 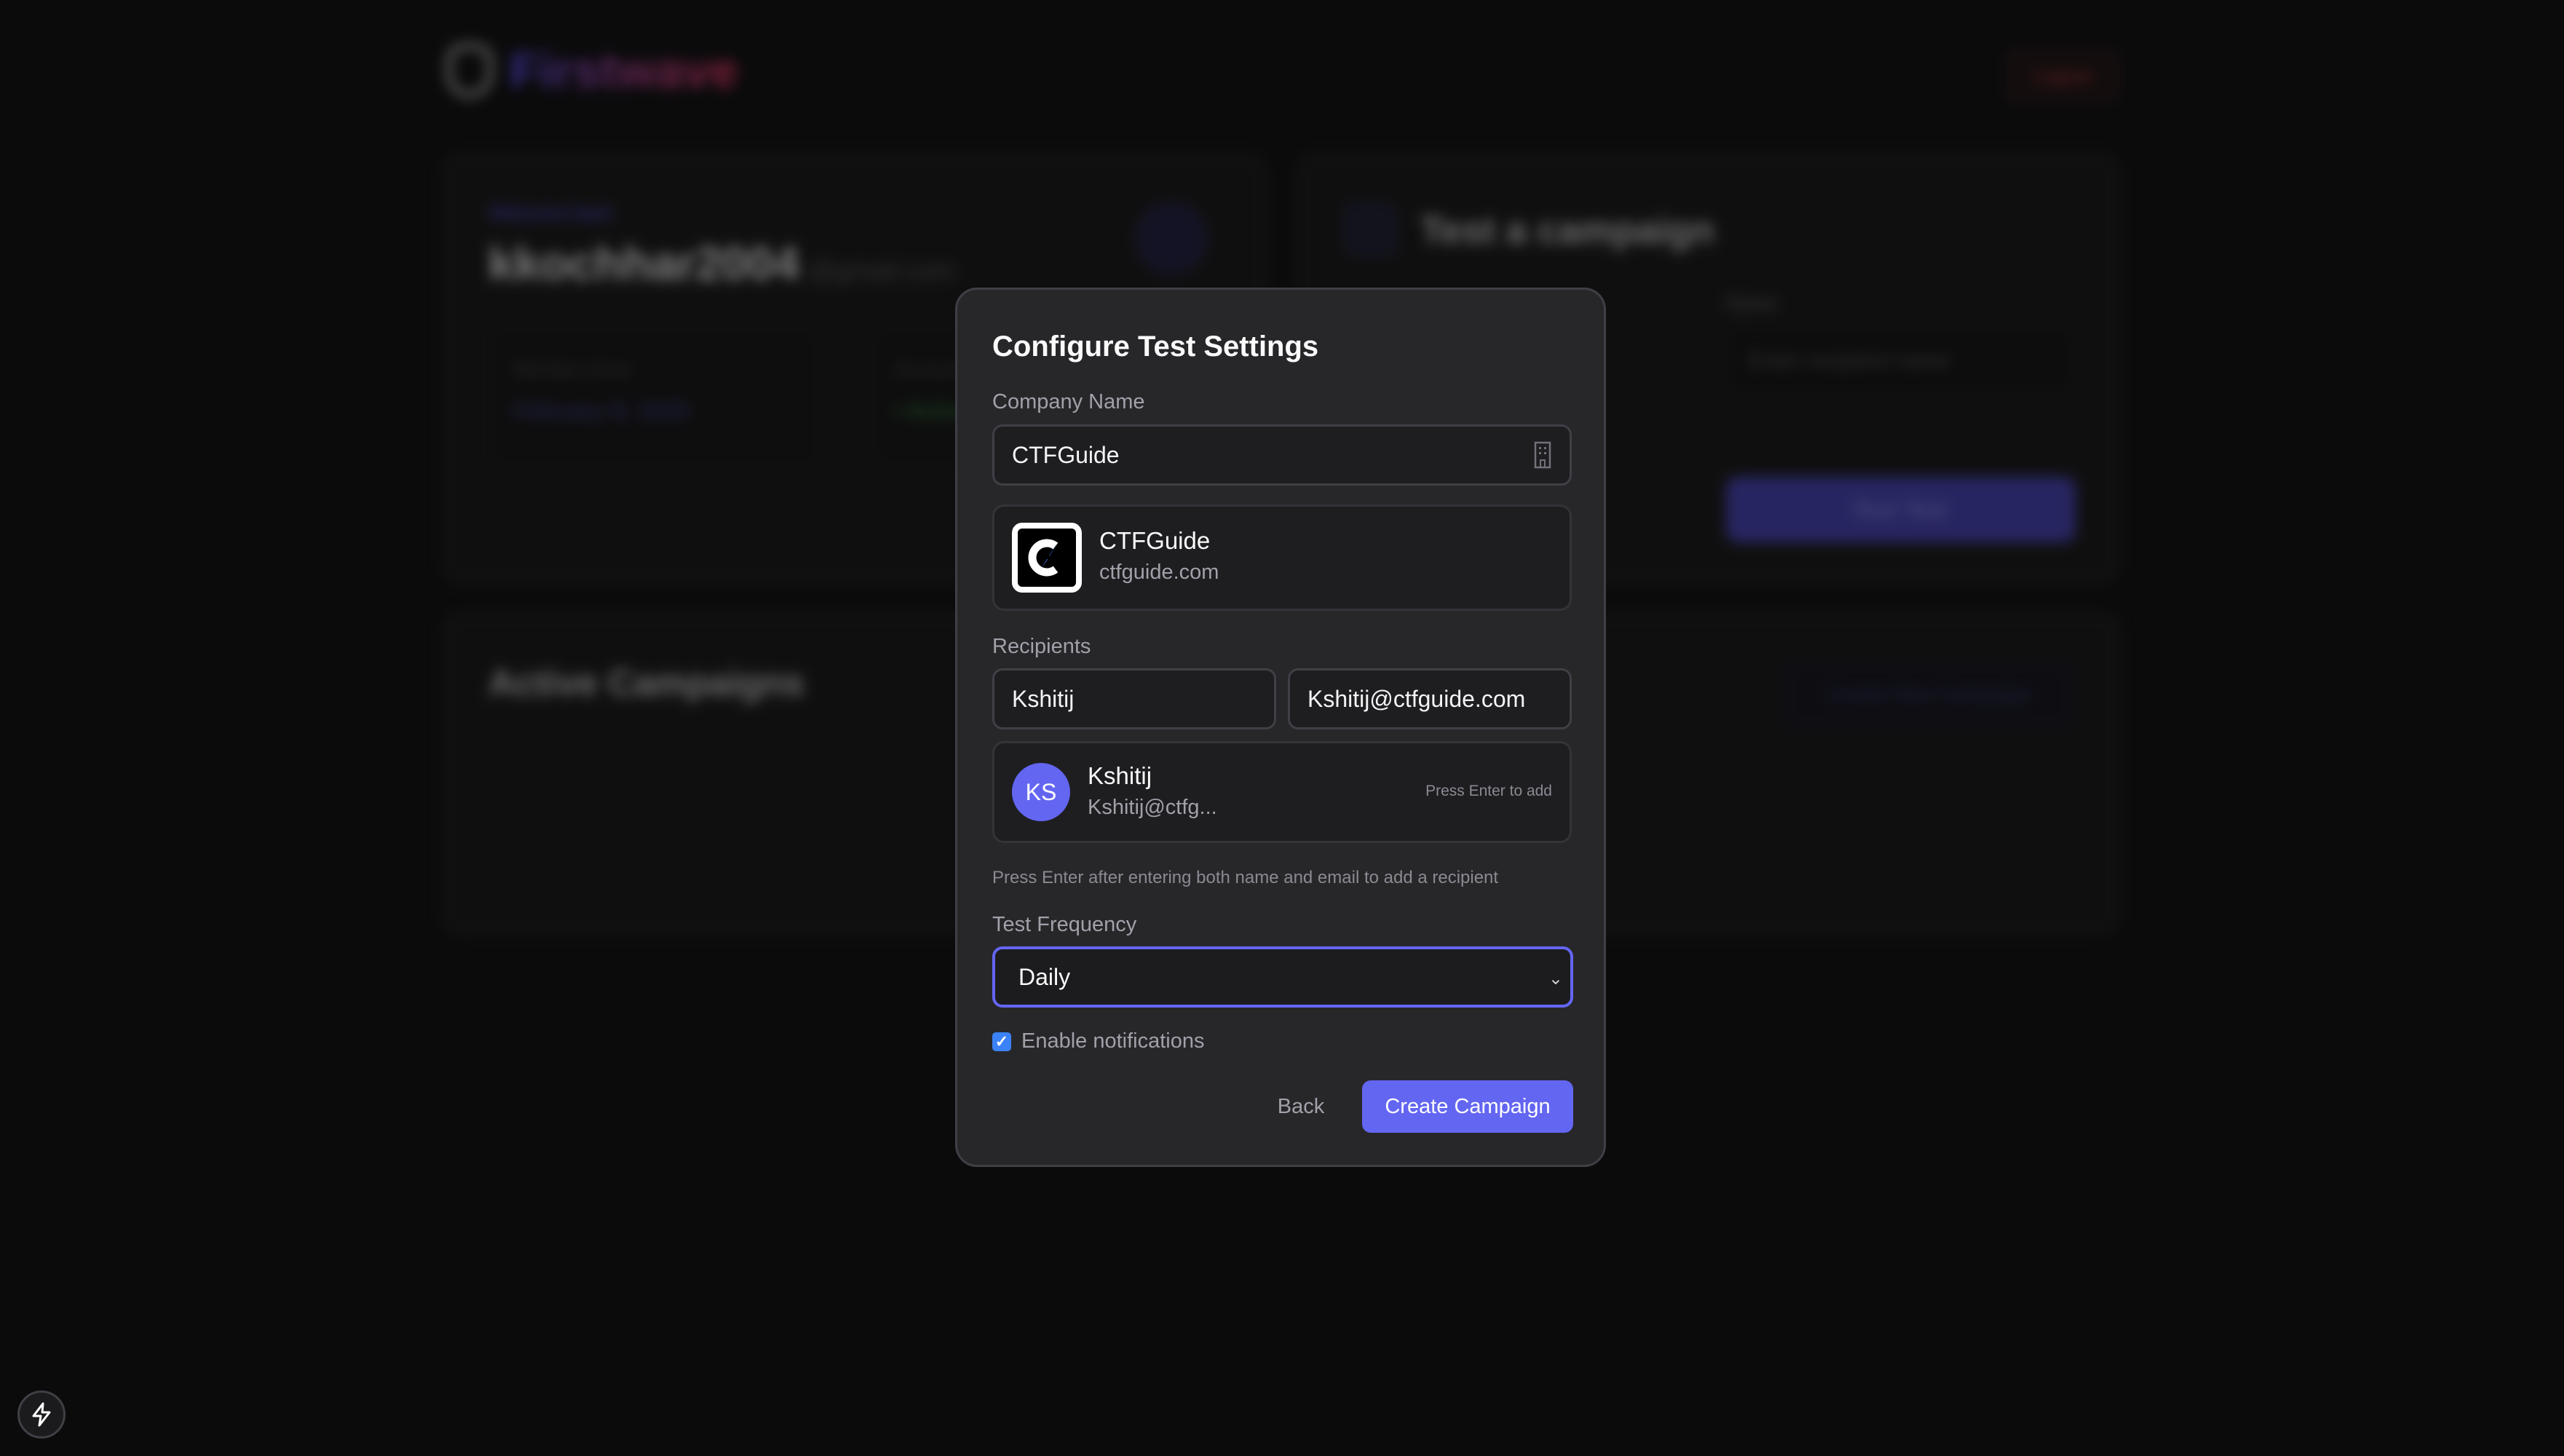 What do you see at coordinates (1064, 924) in the screenshot?
I see `test-frequency-label: Test Frequency` at bounding box center [1064, 924].